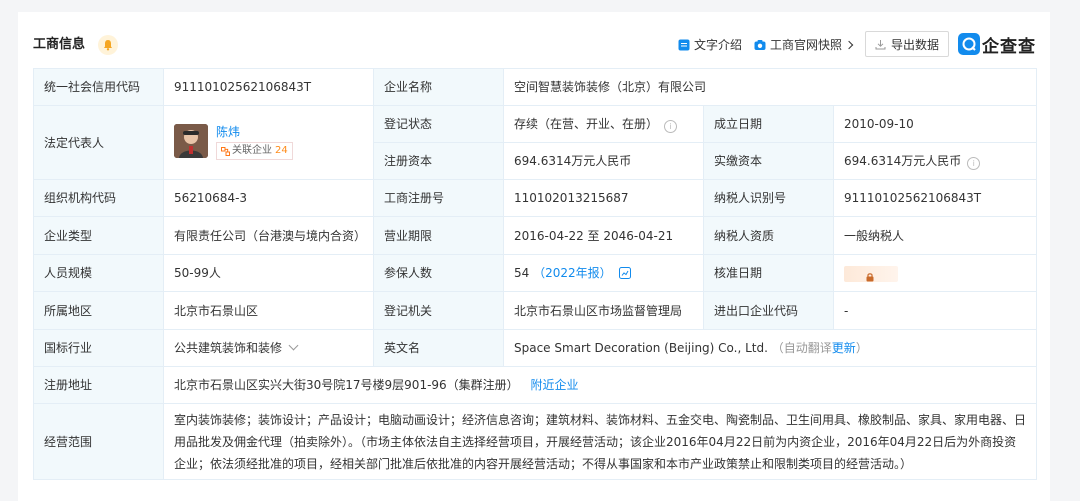  I want to click on related-companies-badge: 关联企业 24, so click(254, 151).